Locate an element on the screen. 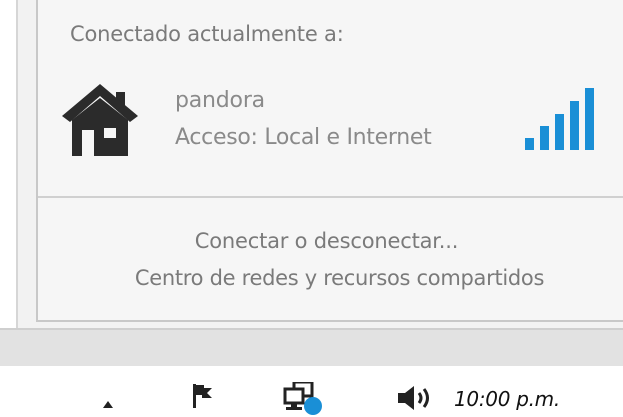 This screenshot has width=623, height=417. network-sharing-center-link: Centro de redes y recursos compartidos is located at coordinates (311, 278).